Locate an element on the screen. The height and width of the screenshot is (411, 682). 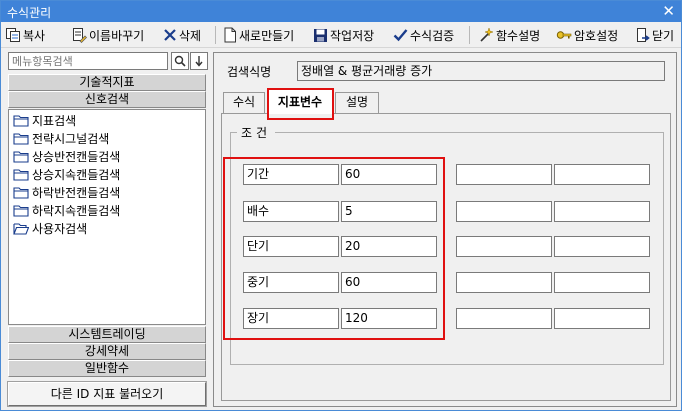
close-button: 닫기 is located at coordinates (655, 35).